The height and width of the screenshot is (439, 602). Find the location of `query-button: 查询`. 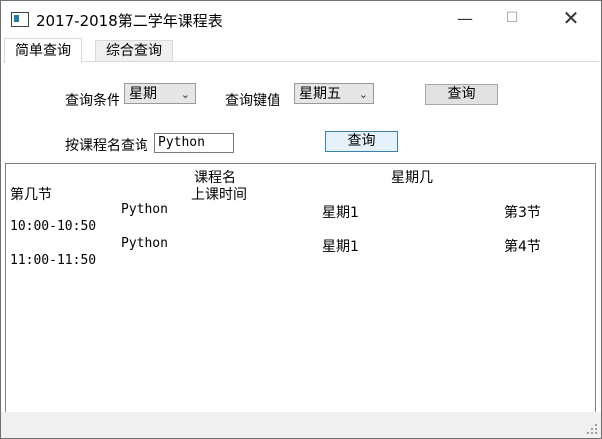

query-button: 查询 is located at coordinates (461, 94).